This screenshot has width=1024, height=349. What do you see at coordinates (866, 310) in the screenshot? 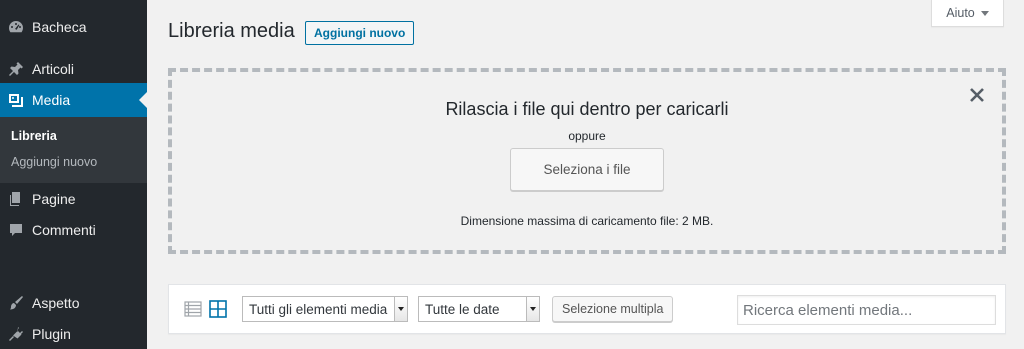
I see `media-search-input` at bounding box center [866, 310].